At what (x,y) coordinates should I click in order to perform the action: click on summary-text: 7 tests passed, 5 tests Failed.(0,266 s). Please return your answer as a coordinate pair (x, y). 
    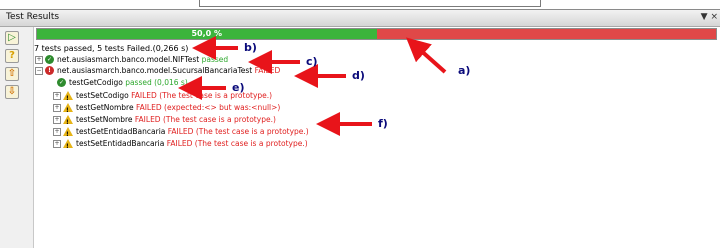
    Looking at the image, I should click on (111, 48).